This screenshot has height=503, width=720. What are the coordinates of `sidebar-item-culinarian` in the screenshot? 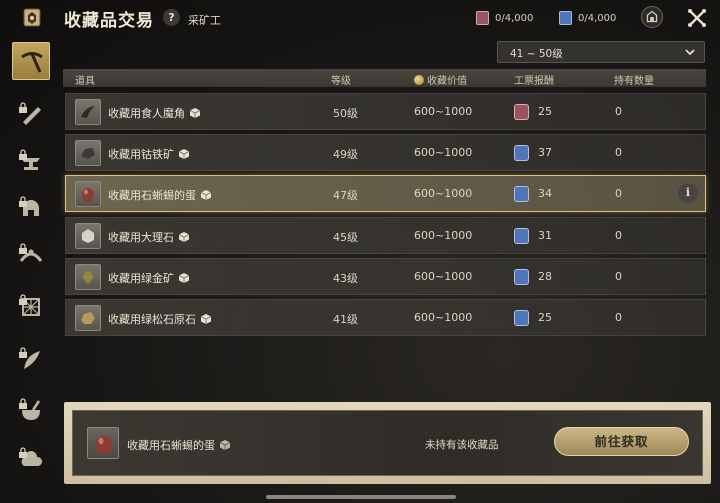 It's located at (31, 411).